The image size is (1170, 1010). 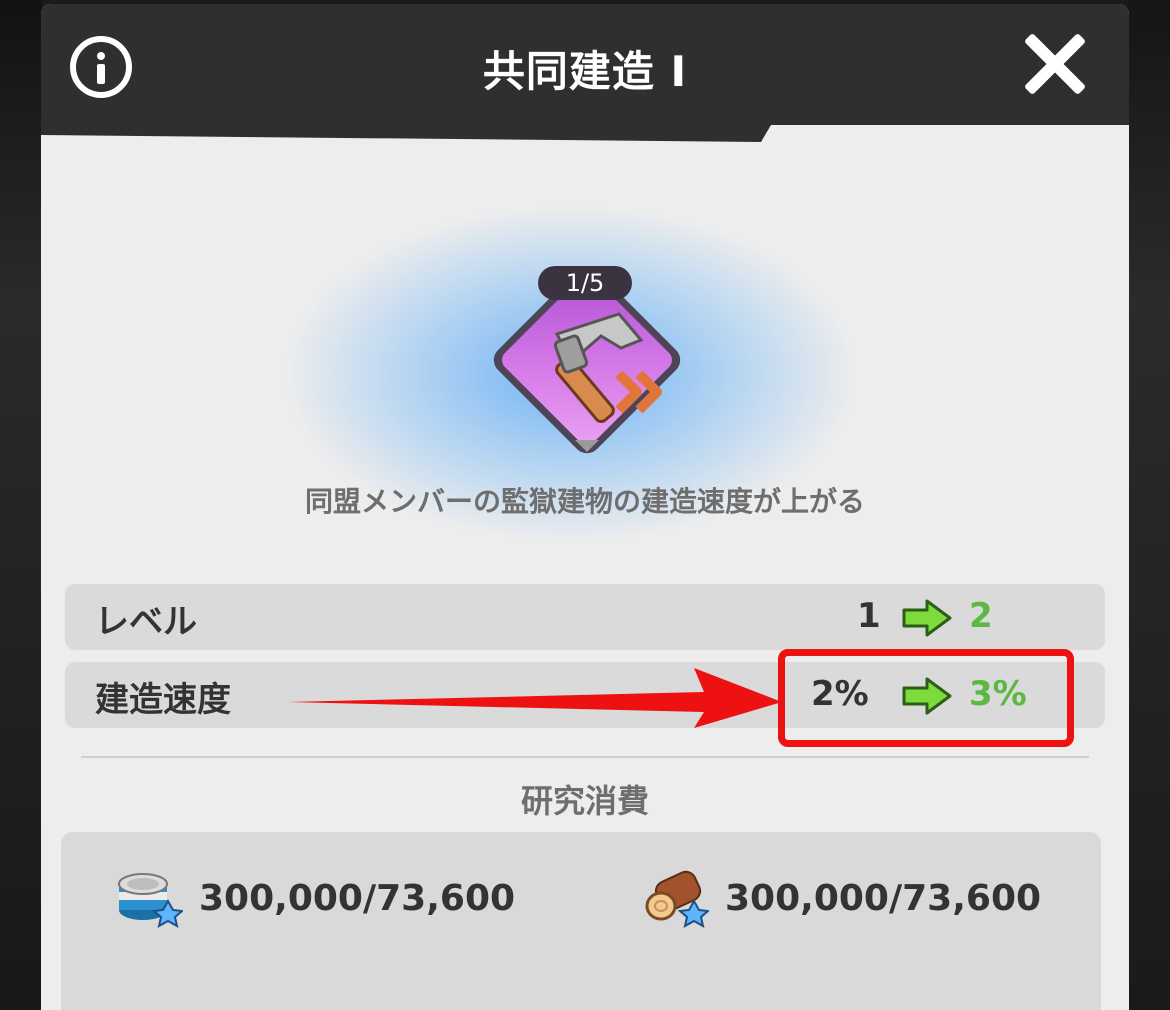 What do you see at coordinates (163, 700) in the screenshot?
I see `stat-label: 建造速度` at bounding box center [163, 700].